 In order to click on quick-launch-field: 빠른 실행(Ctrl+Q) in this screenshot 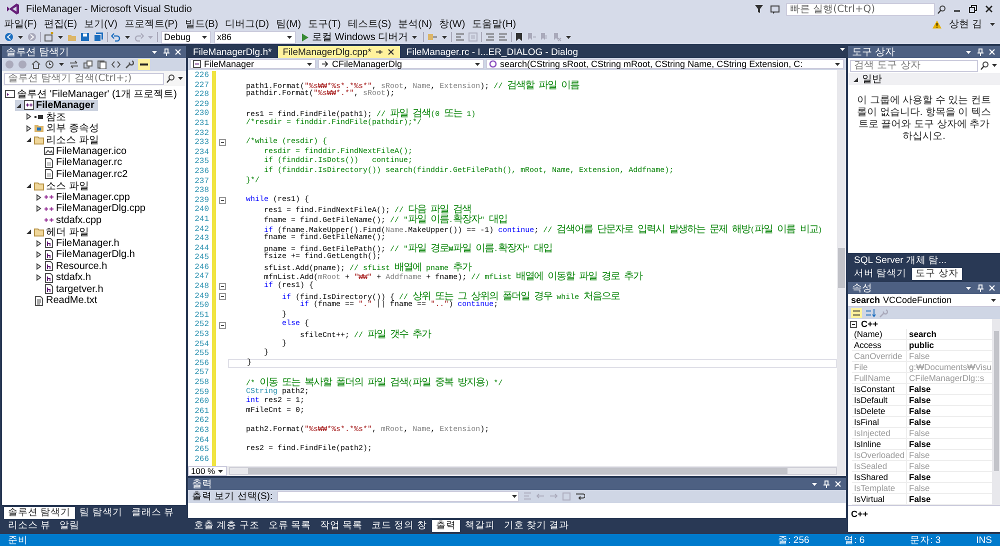, I will do `click(860, 9)`.